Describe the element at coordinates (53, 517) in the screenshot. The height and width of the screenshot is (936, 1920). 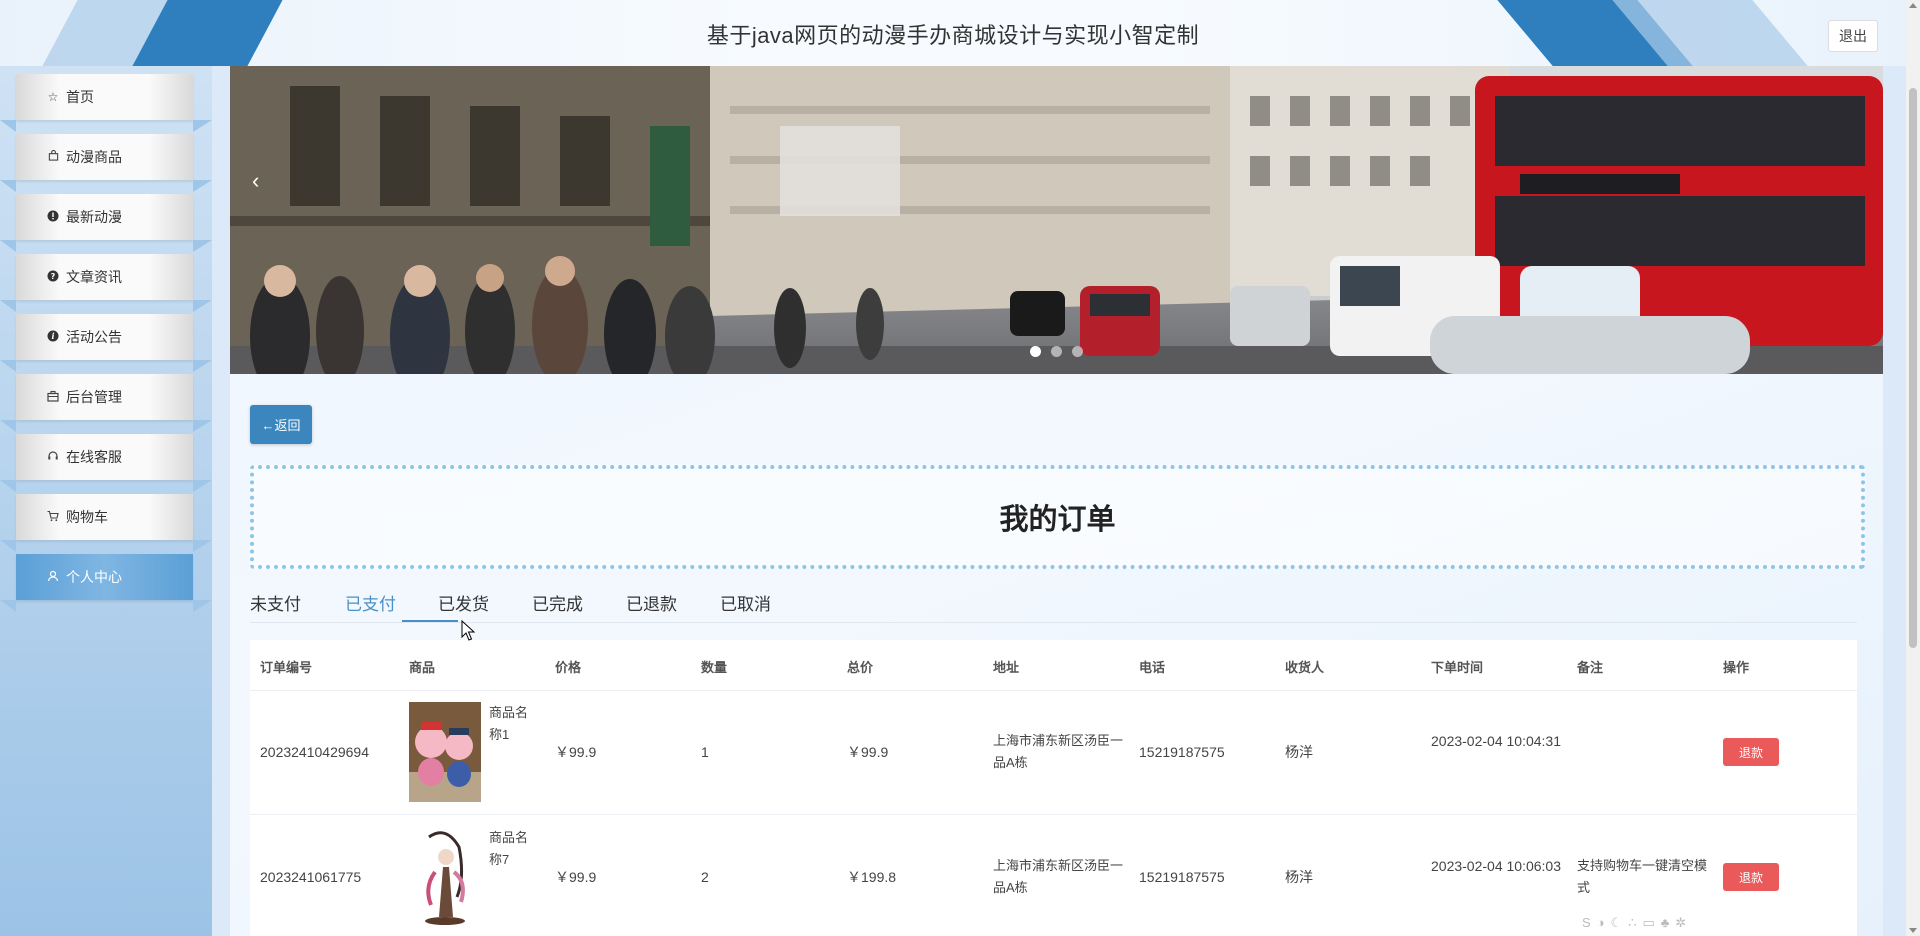
I see `cart-icon` at that location.